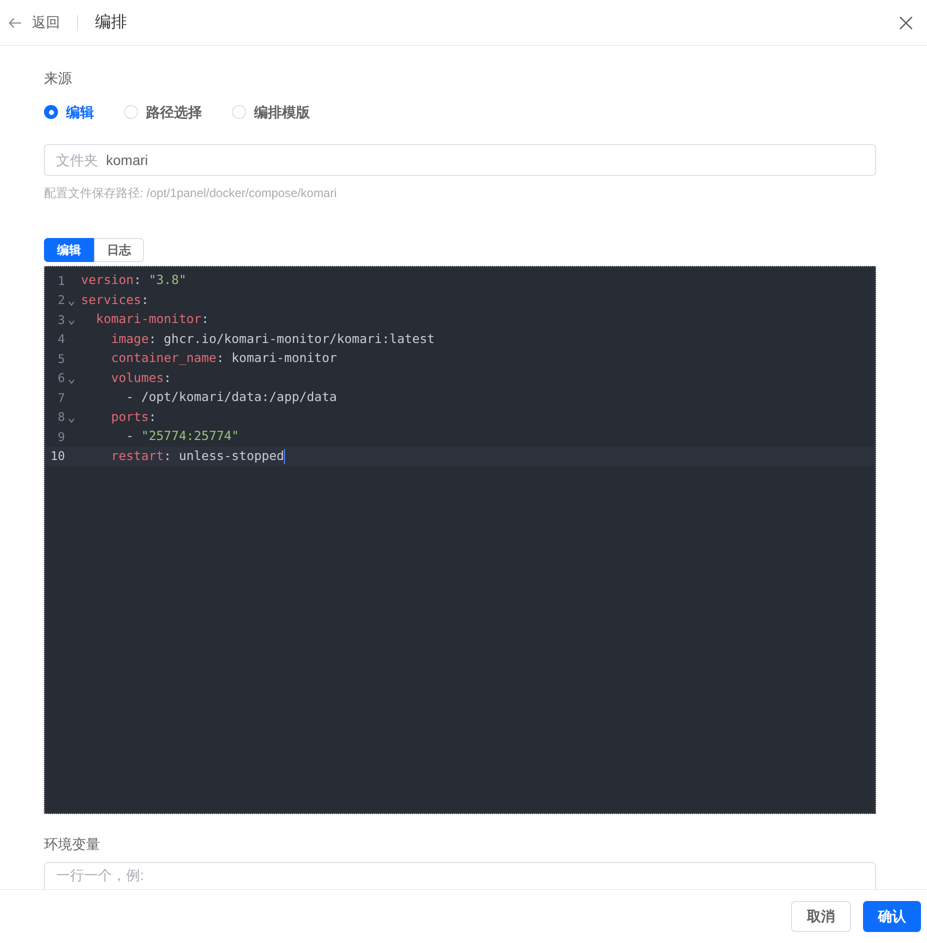  What do you see at coordinates (272, 339) in the screenshot?
I see `code-line: image: ghcr.io/komari-monitor/komari:latest` at bounding box center [272, 339].